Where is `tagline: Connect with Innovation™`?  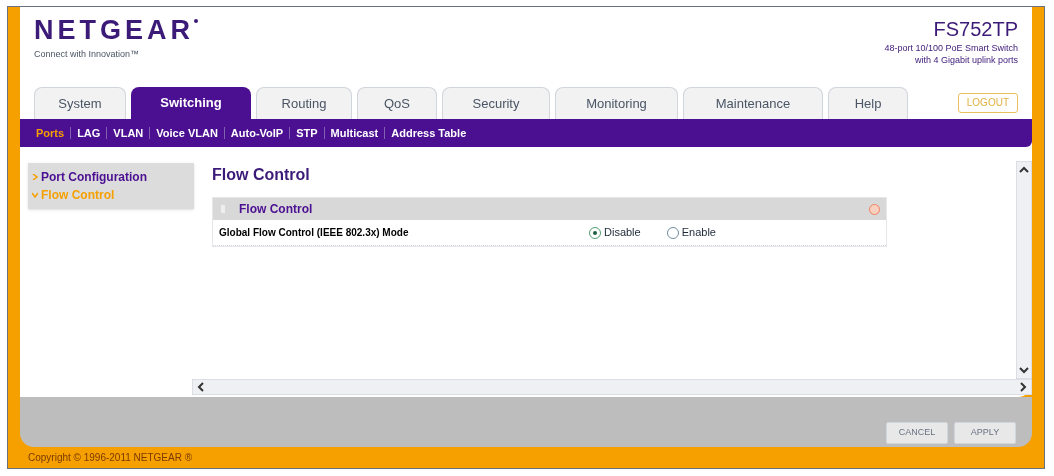 tagline: Connect with Innovation™ is located at coordinates (87, 54).